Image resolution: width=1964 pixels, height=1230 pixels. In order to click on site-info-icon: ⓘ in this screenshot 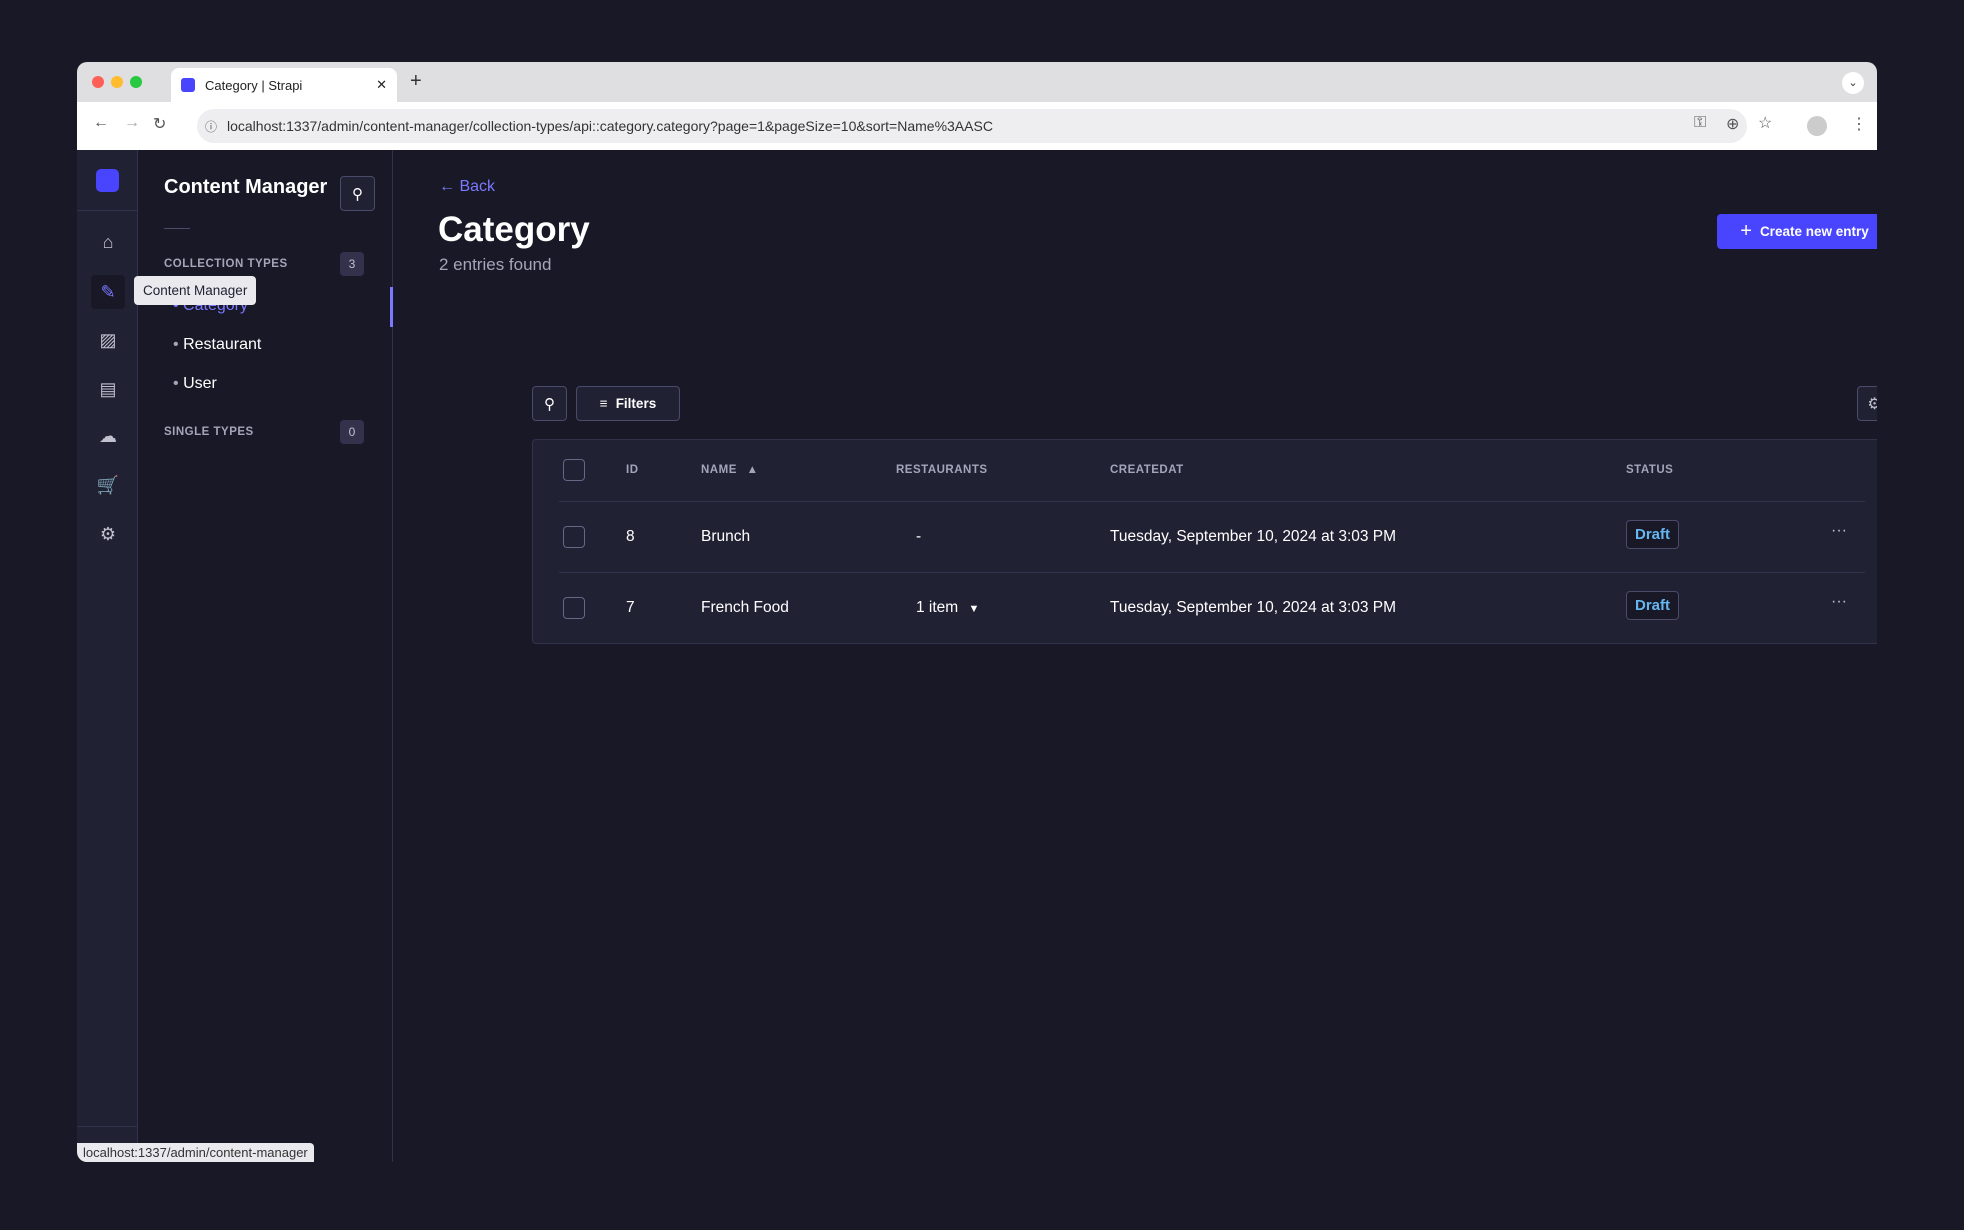, I will do `click(211, 126)`.